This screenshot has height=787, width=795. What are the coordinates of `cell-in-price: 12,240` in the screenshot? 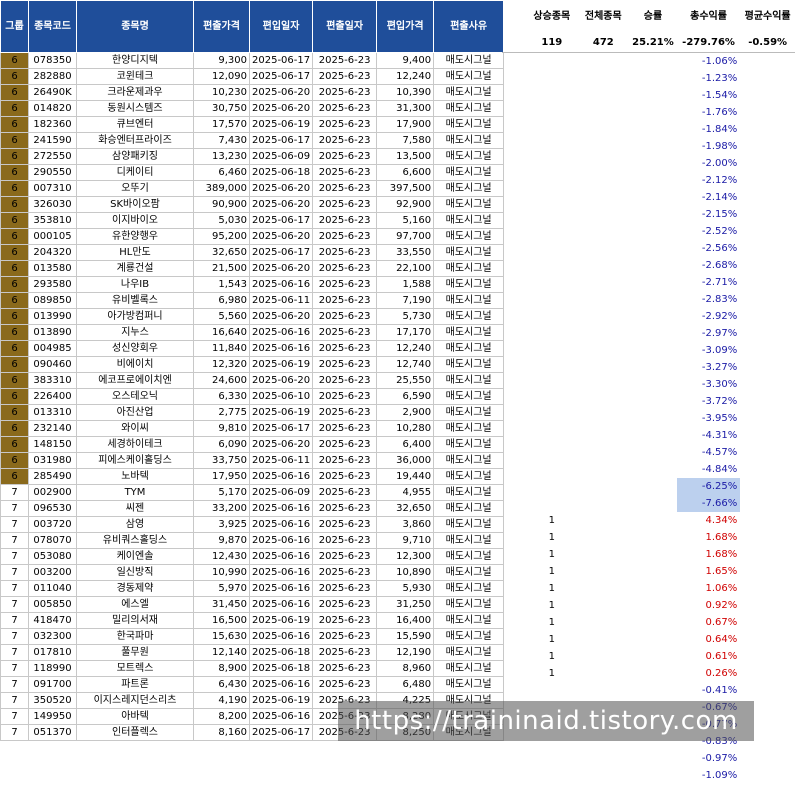 It's located at (405, 348).